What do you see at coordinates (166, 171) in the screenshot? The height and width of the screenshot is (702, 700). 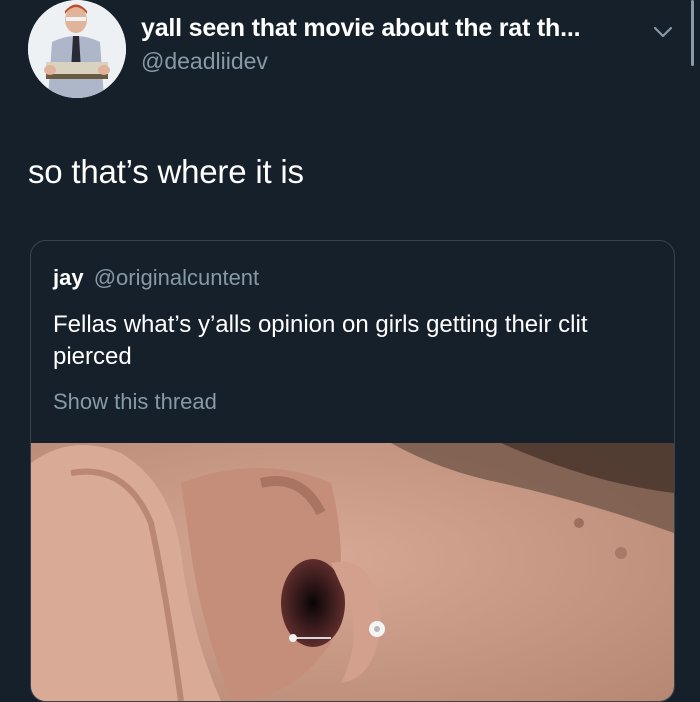 I see `tweet-text: so that’s where it is` at bounding box center [166, 171].